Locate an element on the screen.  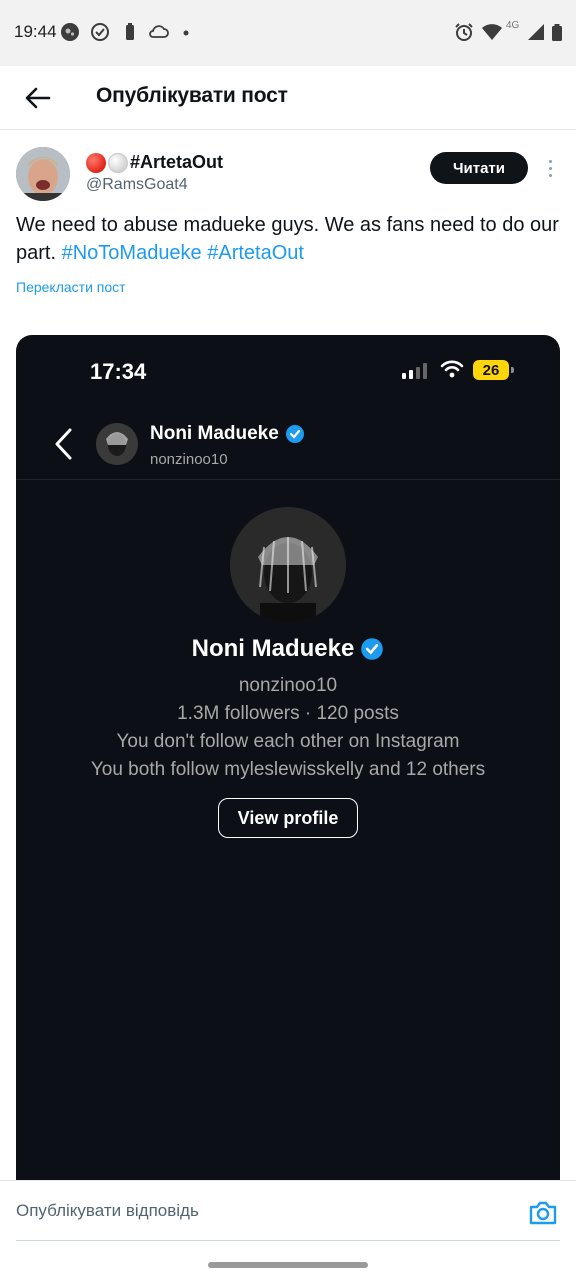
author-avatar is located at coordinates (43, 174).